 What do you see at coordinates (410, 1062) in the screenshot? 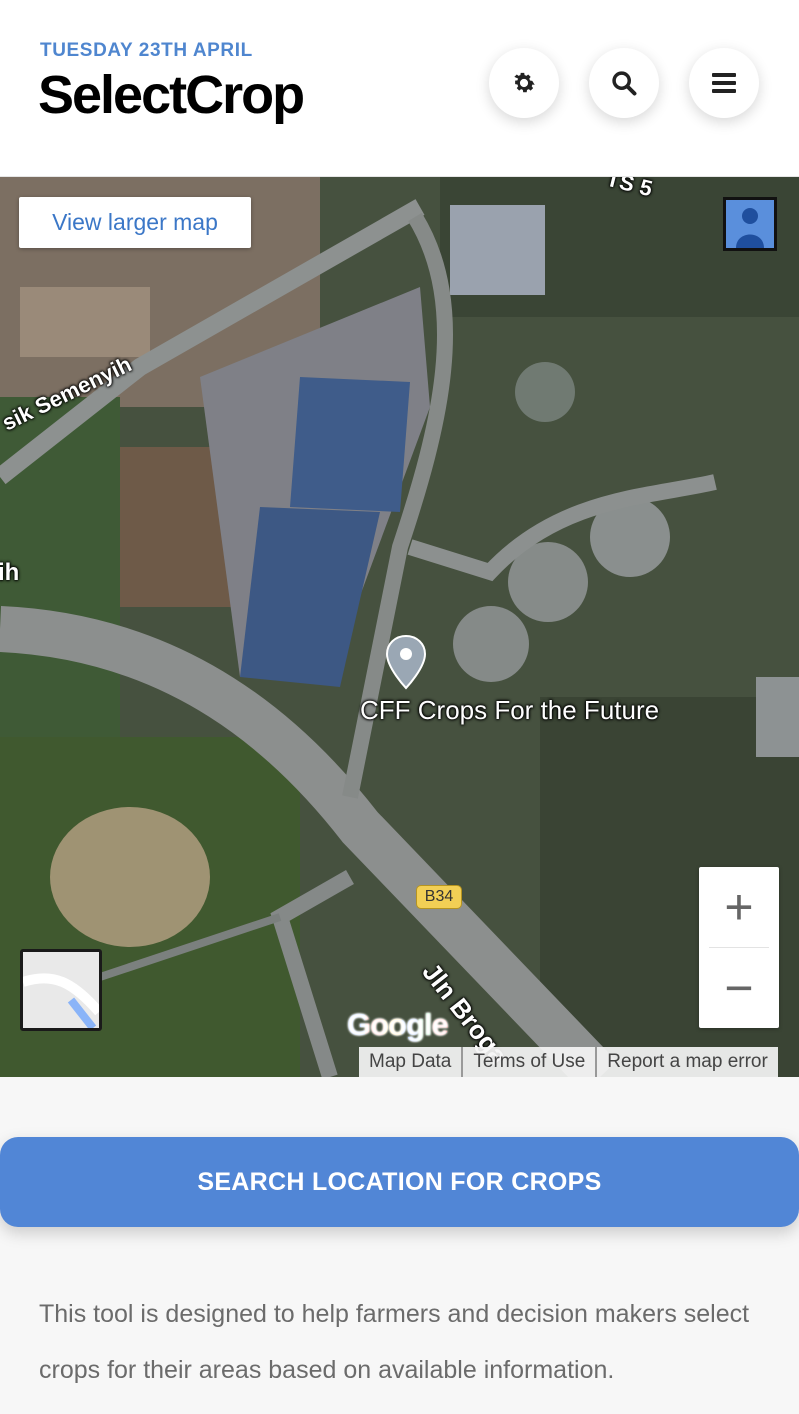
I see `map-data-link: Map Data` at bounding box center [410, 1062].